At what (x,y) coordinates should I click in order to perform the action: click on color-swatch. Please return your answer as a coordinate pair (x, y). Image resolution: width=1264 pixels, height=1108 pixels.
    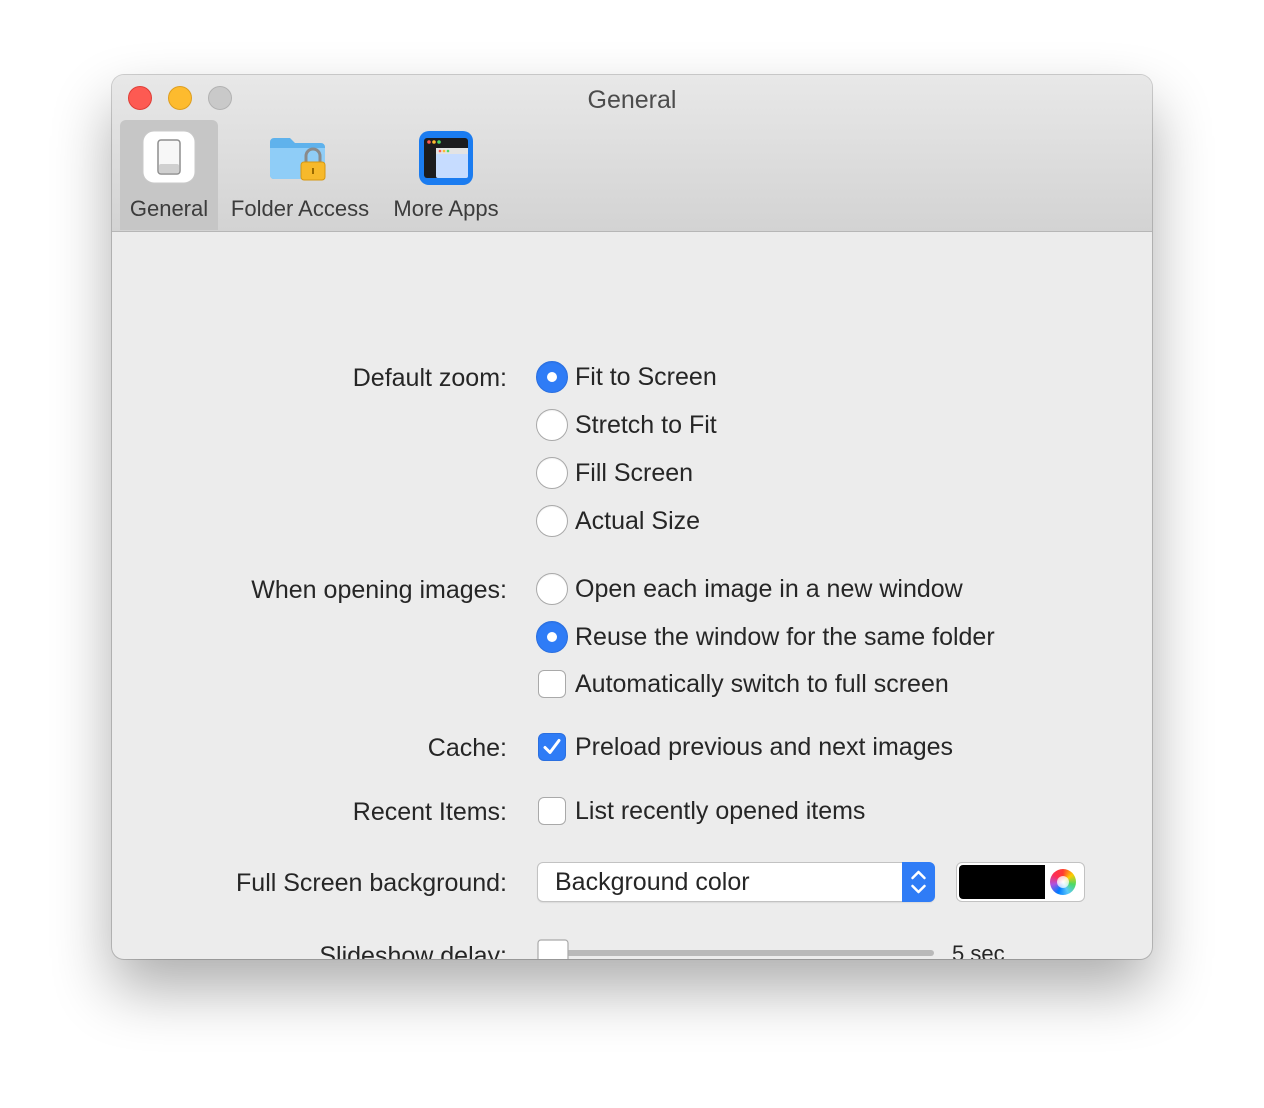
    Looking at the image, I should click on (1002, 882).